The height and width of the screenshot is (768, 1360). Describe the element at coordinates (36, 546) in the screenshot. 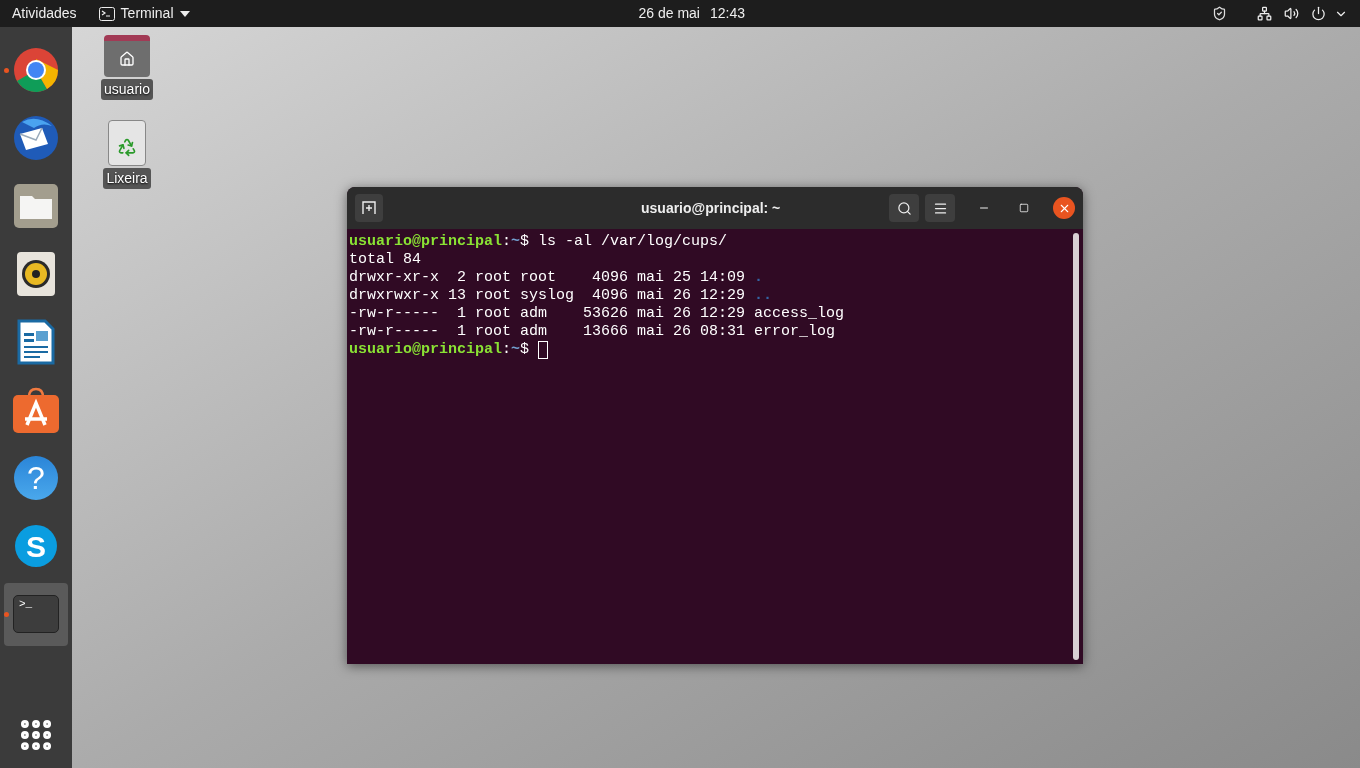

I see `chat-app-icon: S` at that location.